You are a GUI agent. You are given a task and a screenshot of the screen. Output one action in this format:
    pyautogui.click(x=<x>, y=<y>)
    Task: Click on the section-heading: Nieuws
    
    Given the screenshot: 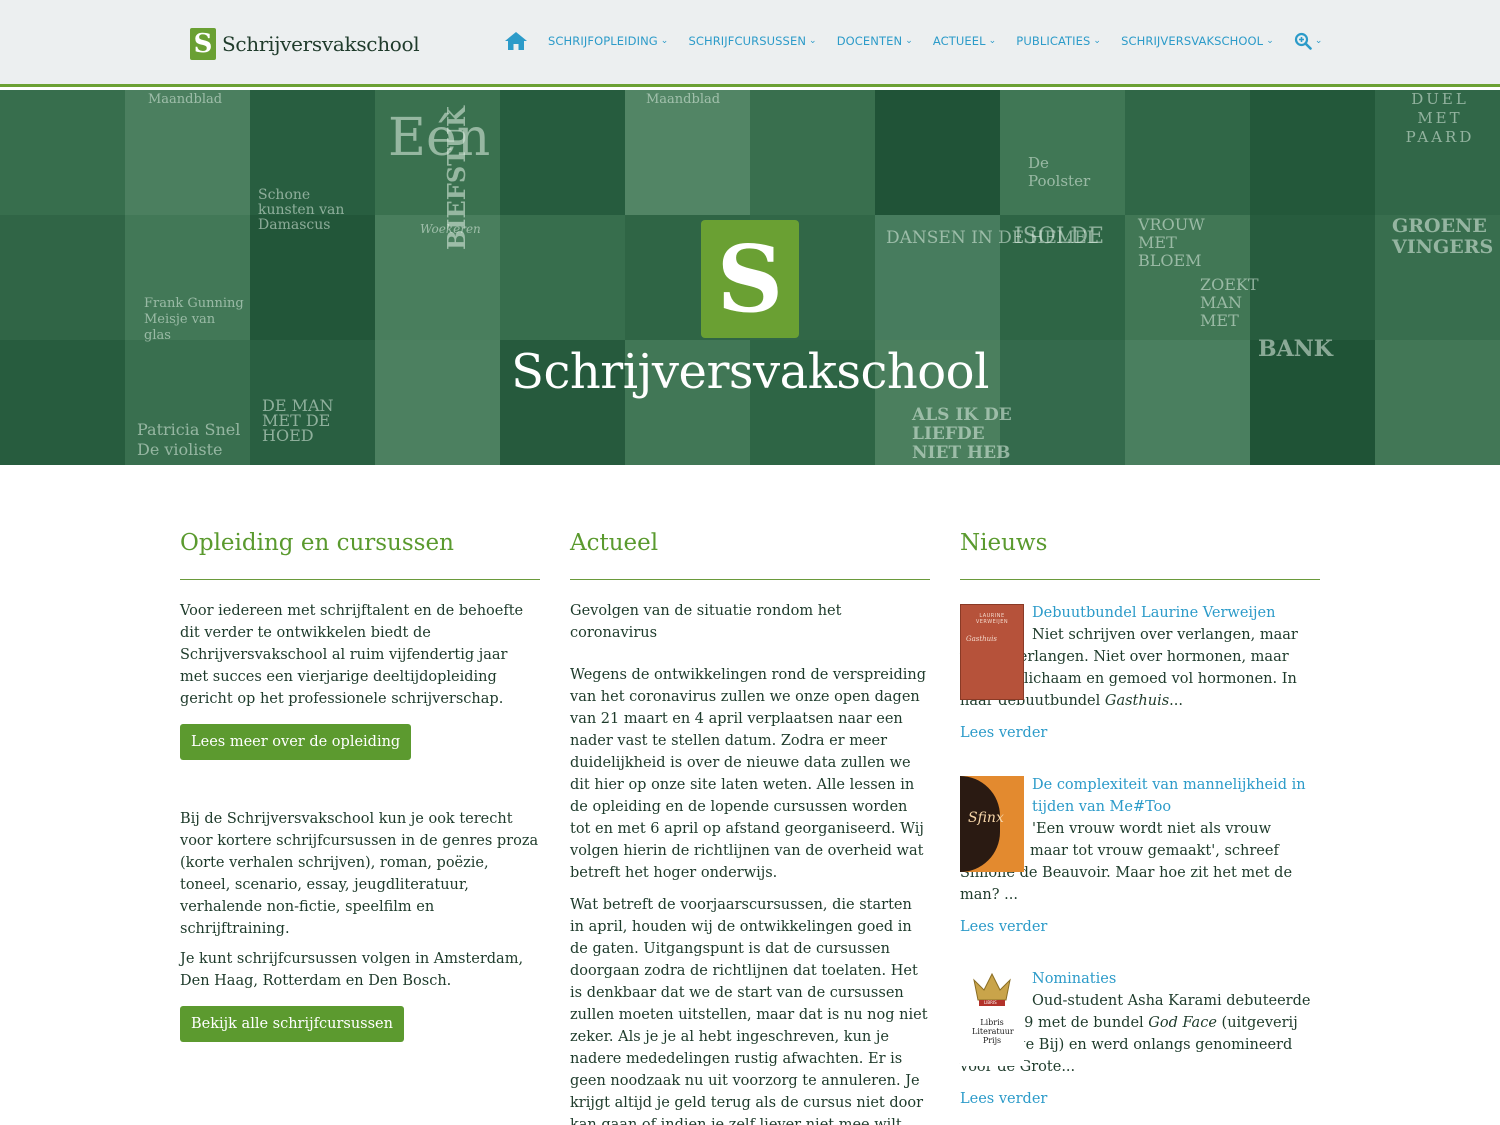 What is the action you would take?
    pyautogui.click(x=1140, y=555)
    